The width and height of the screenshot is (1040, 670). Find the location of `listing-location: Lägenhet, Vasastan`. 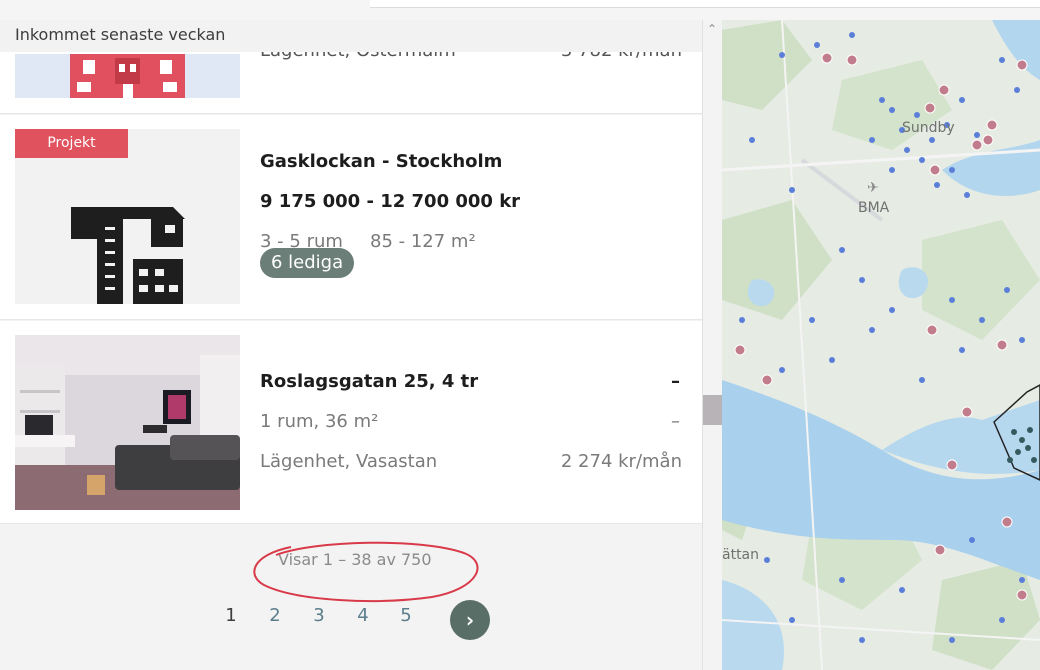

listing-location: Lägenhet, Vasastan is located at coordinates (349, 461).